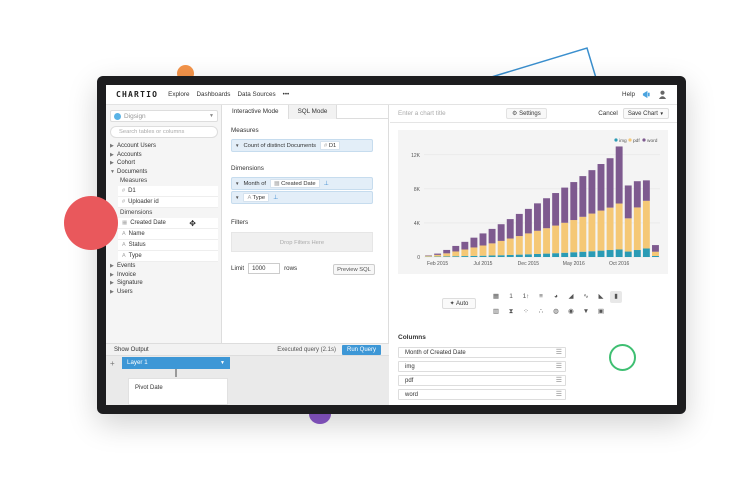  What do you see at coordinates (313, 112) in the screenshot?
I see `tab-sql-mode: SQL Mode` at bounding box center [313, 112].